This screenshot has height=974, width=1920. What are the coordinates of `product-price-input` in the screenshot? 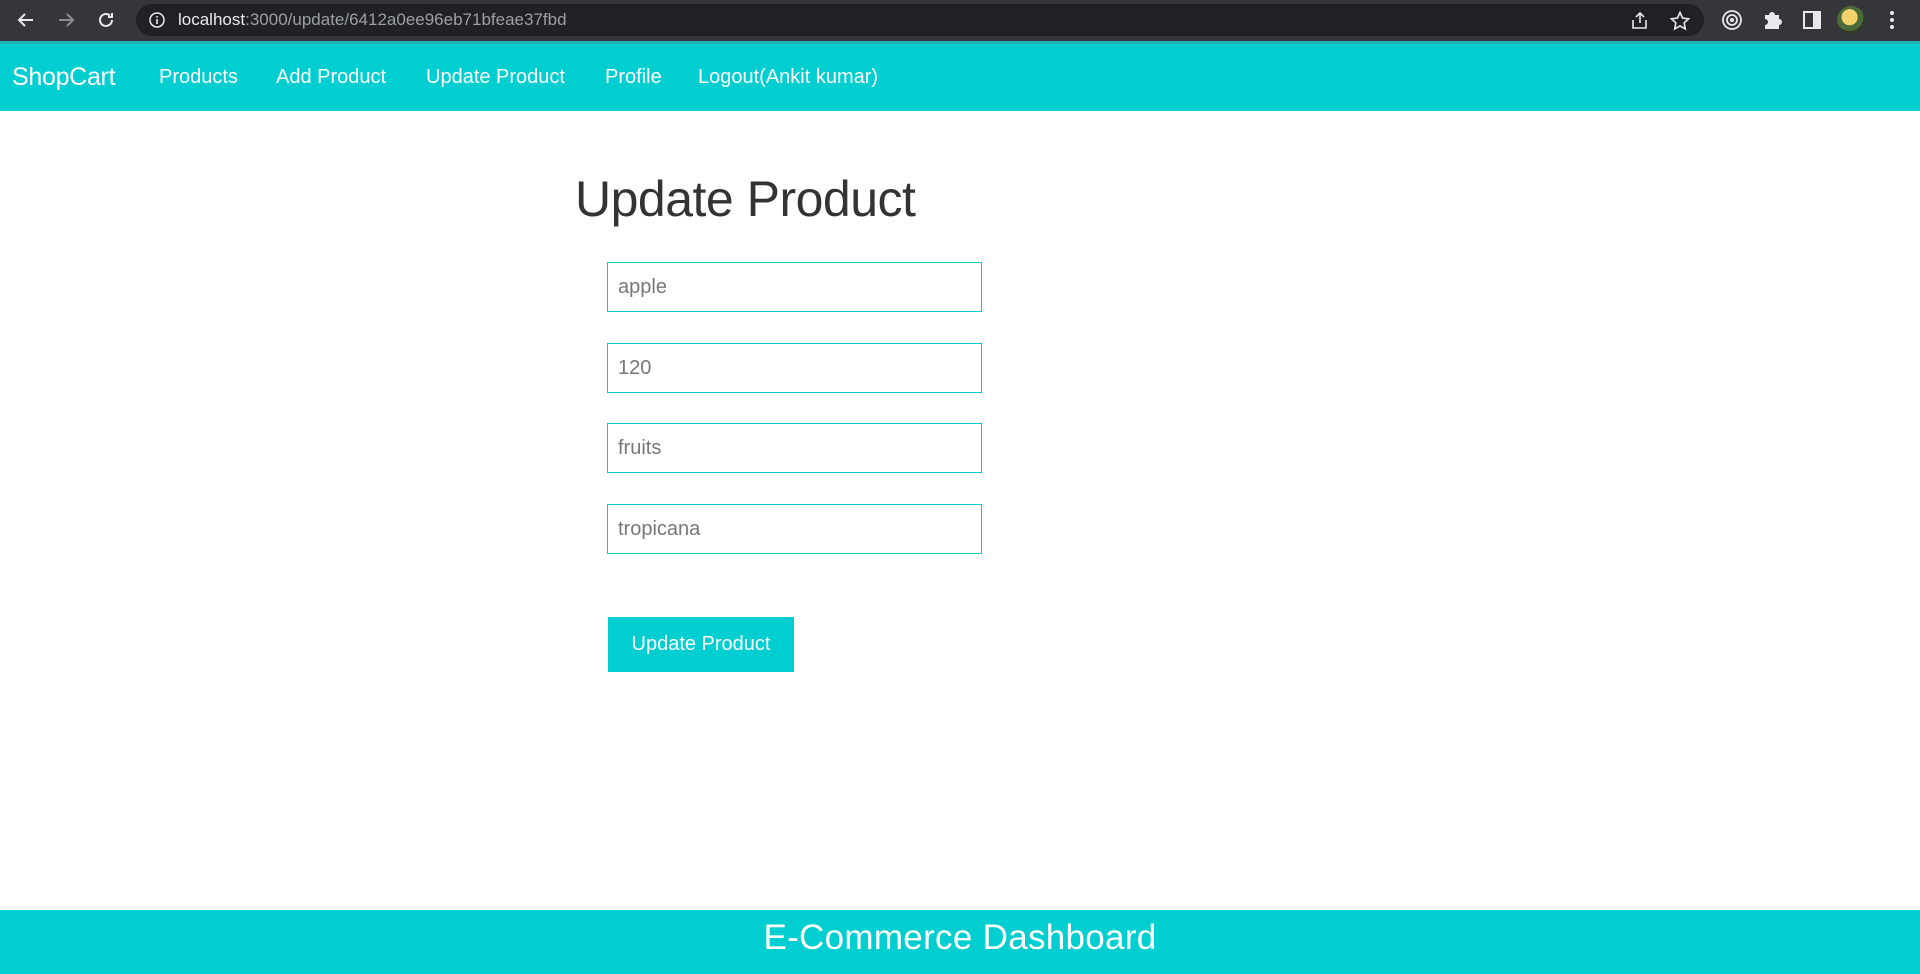 It's located at (794, 368).